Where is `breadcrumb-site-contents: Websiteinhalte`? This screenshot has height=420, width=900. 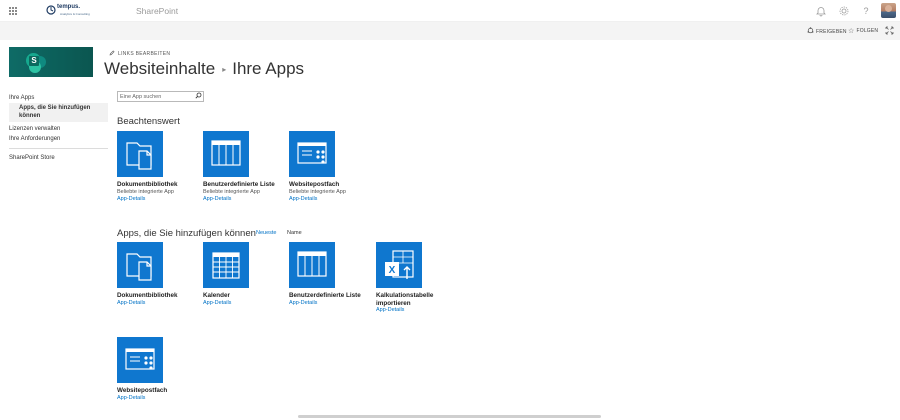
breadcrumb-site-contents: Websiteinhalte is located at coordinates (159, 69).